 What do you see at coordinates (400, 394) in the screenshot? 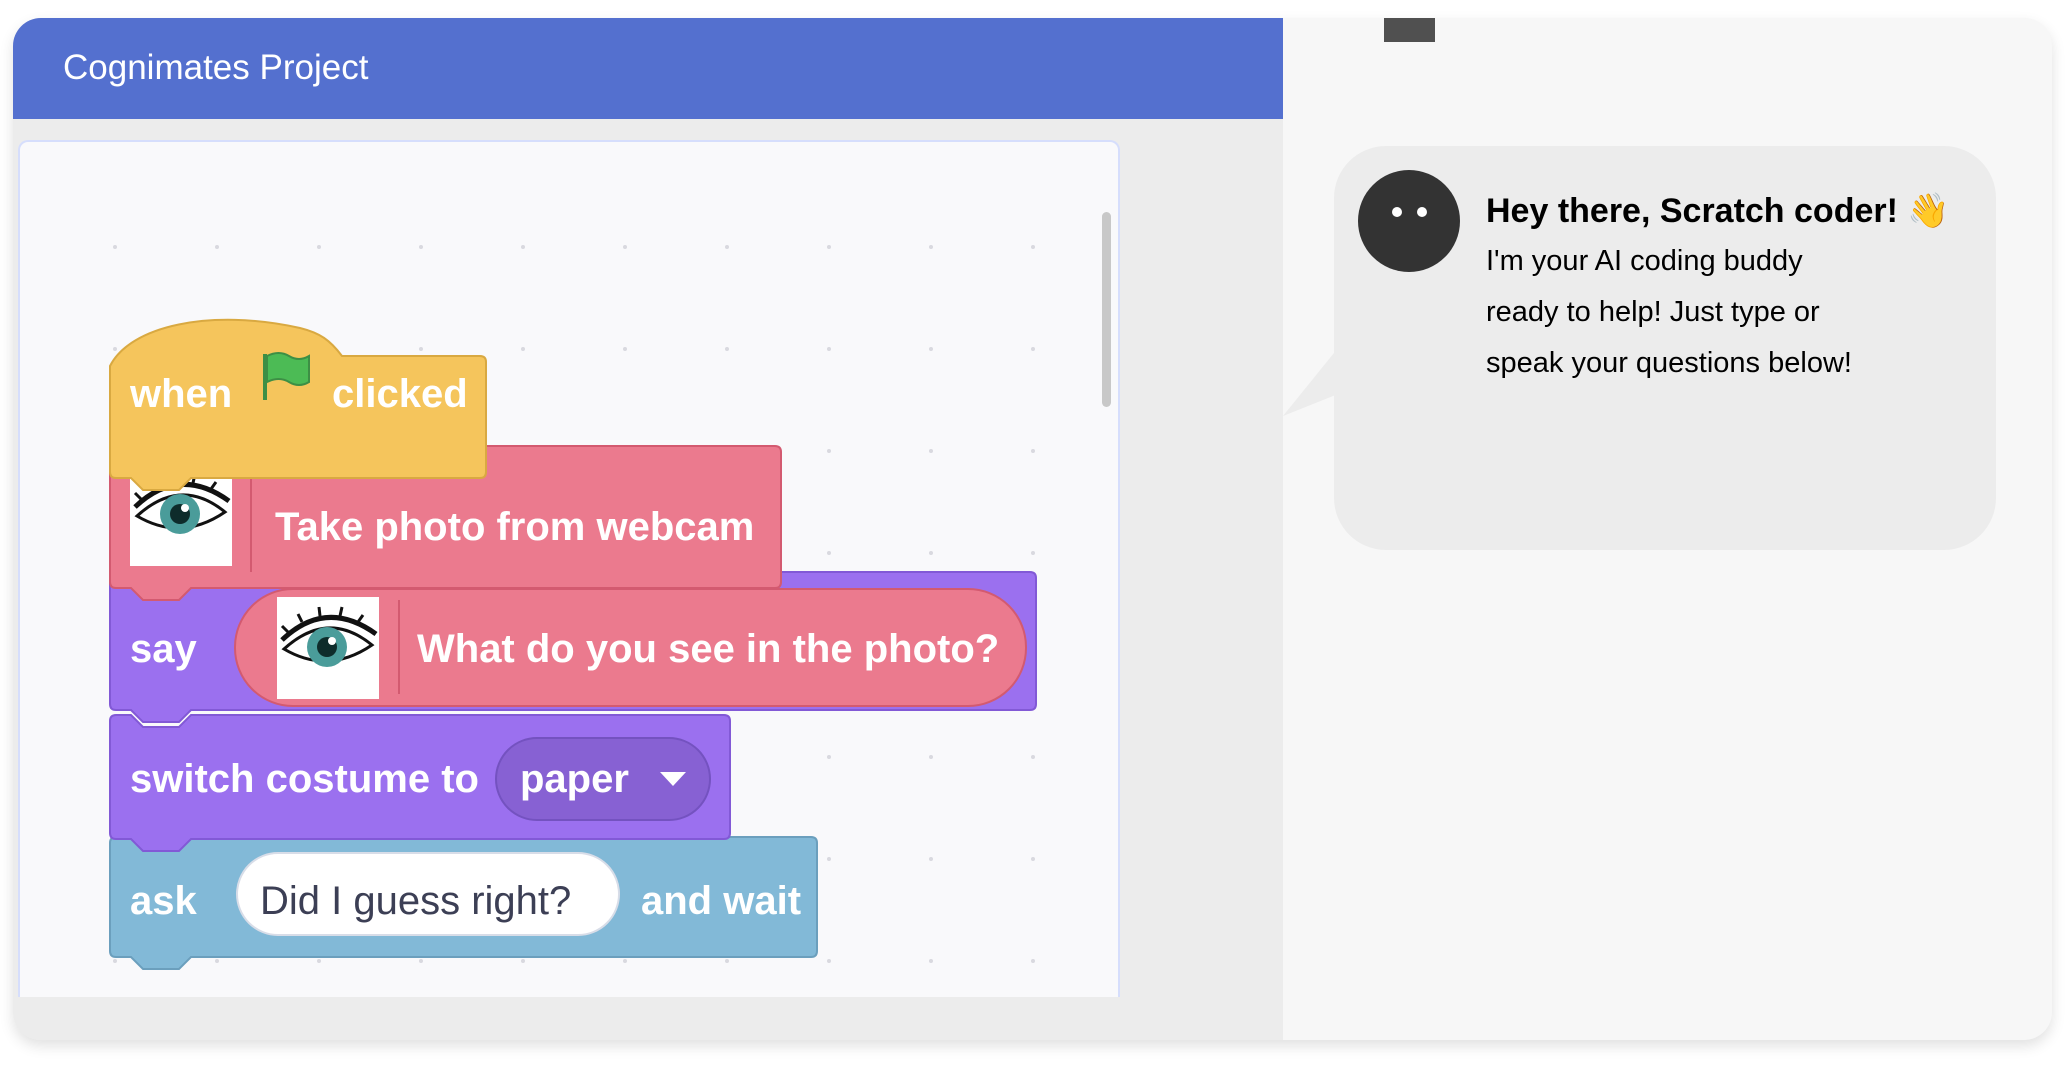
I see `clicked-label: clicked` at bounding box center [400, 394].